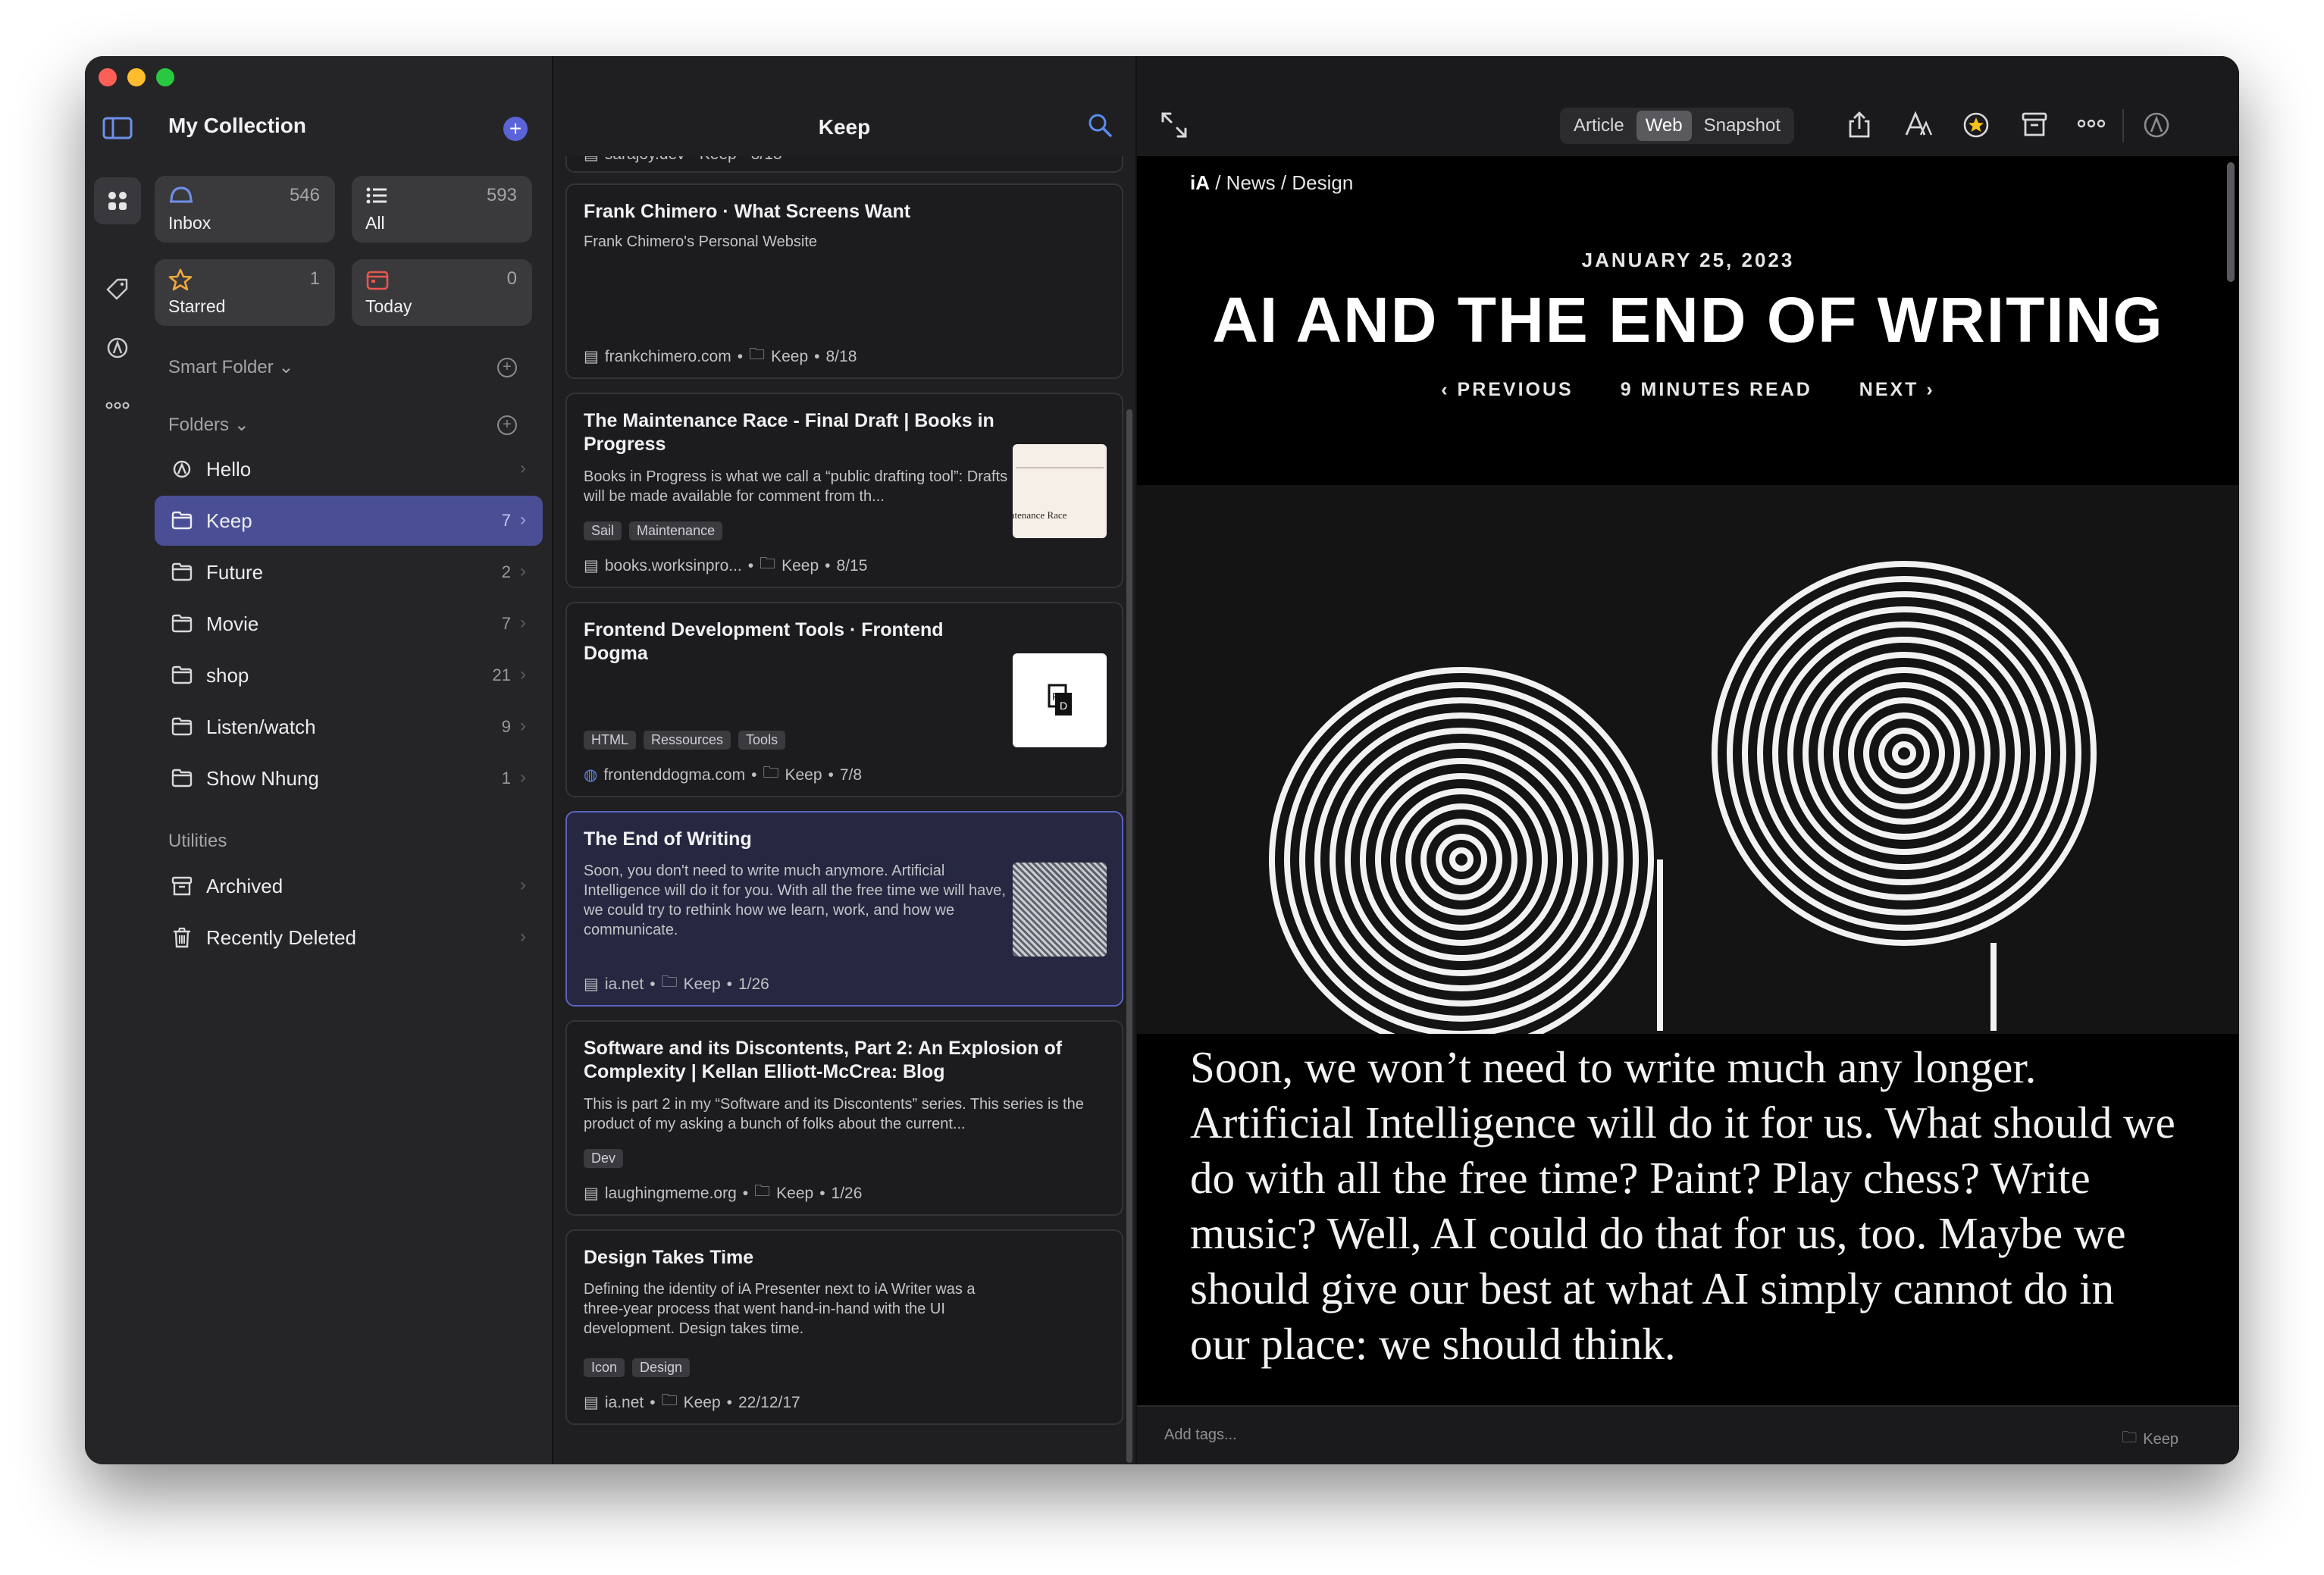  I want to click on reader-toolbar: Article Web Snapshot, so click(1688, 106).